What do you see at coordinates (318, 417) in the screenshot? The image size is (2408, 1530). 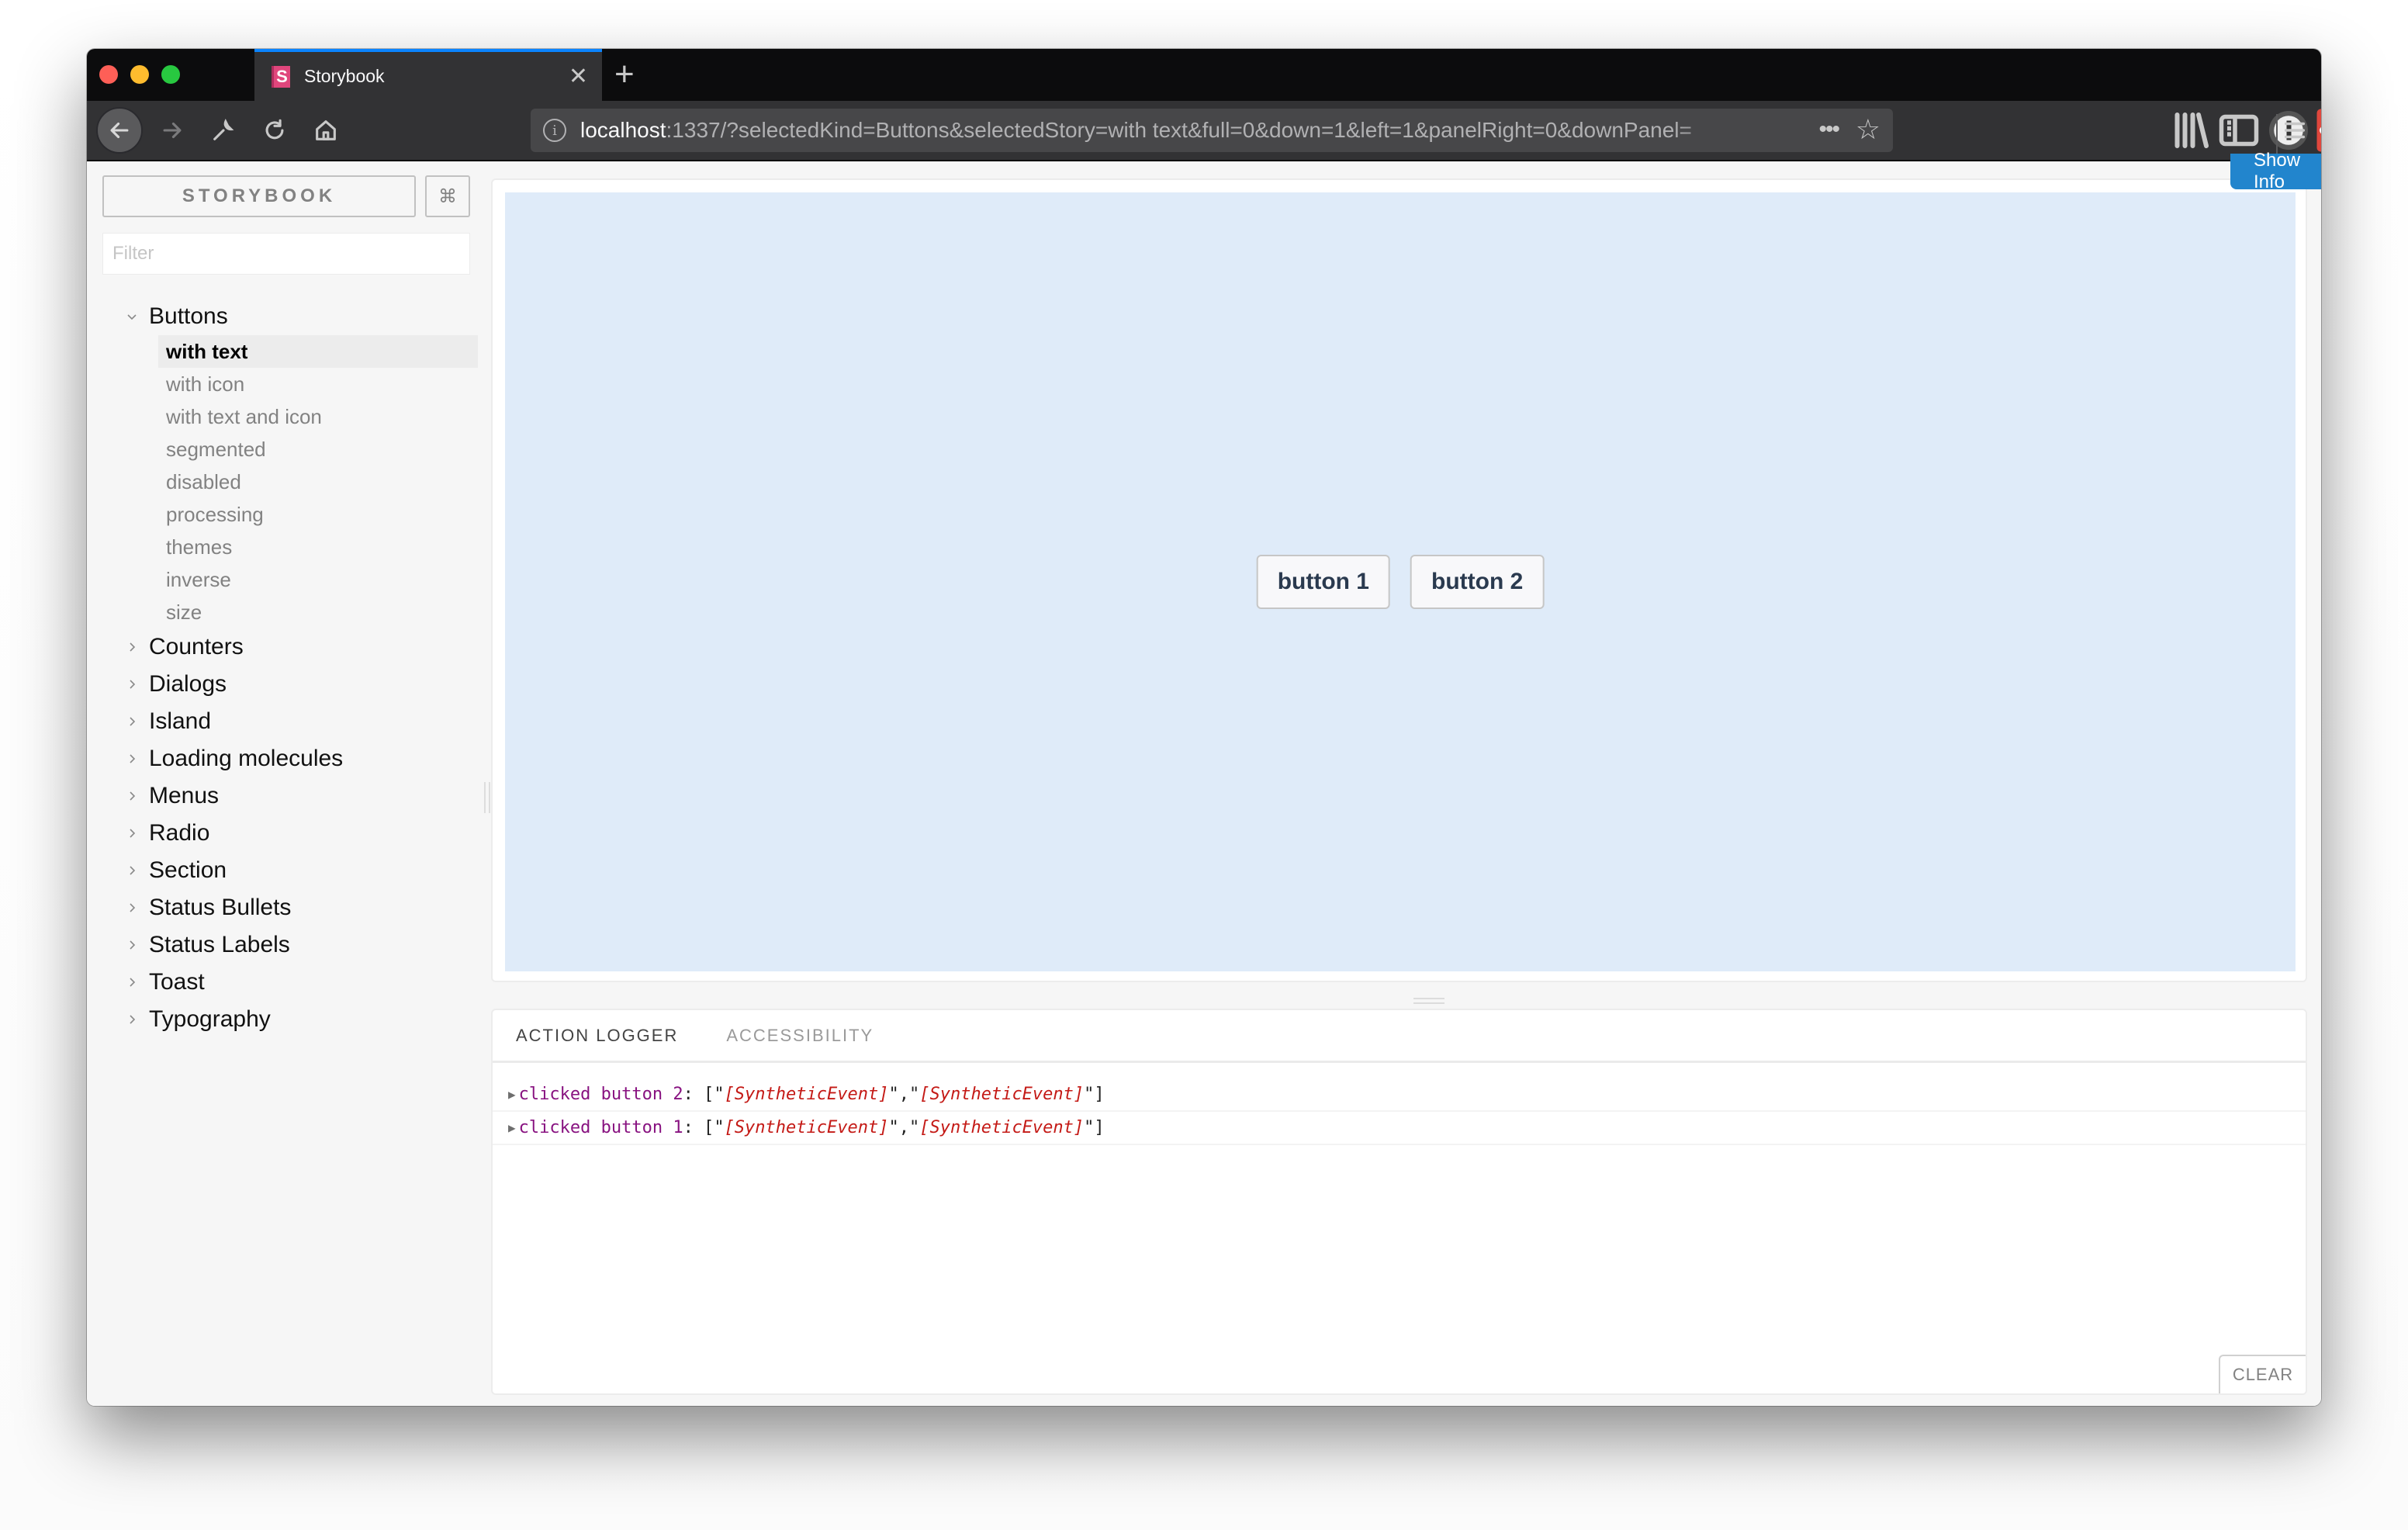 I see `story-with-text-and-icon: with text and icon` at bounding box center [318, 417].